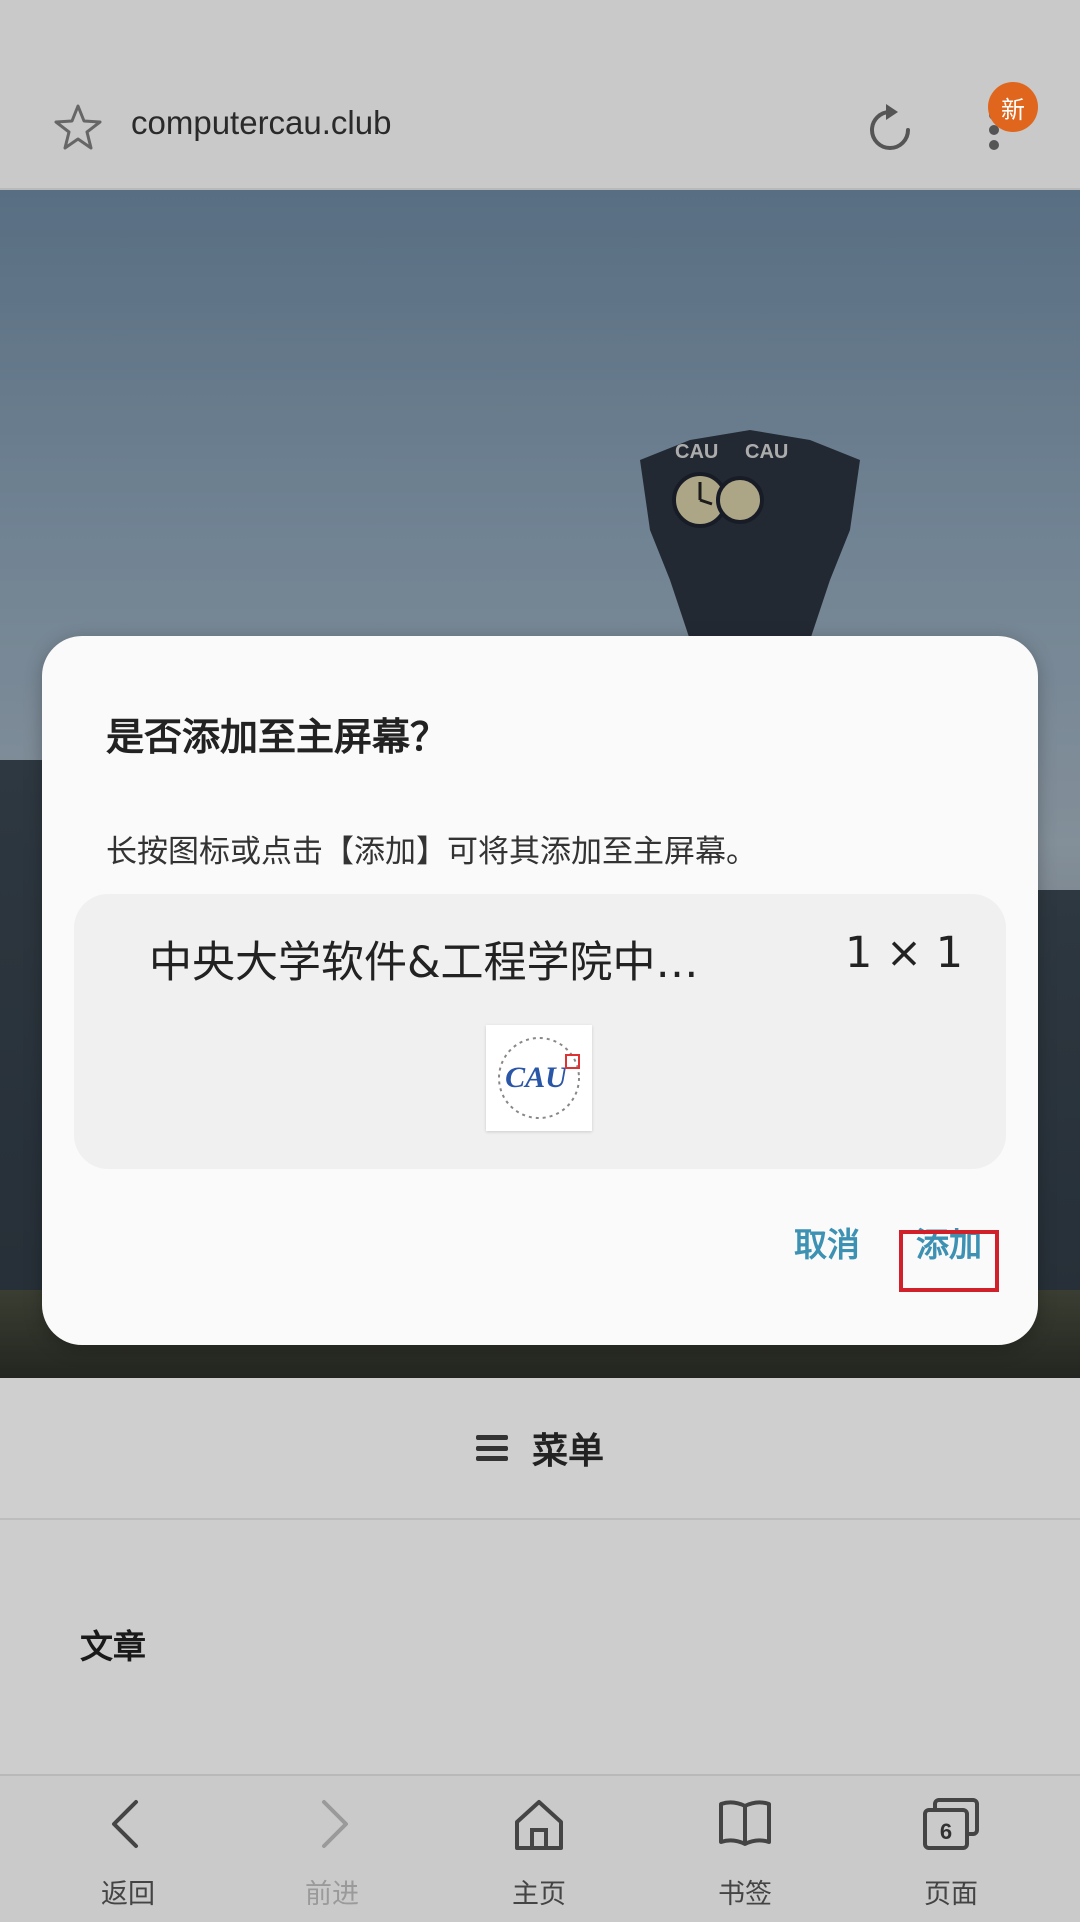  I want to click on site-menu-button: 菜单, so click(540, 1449).